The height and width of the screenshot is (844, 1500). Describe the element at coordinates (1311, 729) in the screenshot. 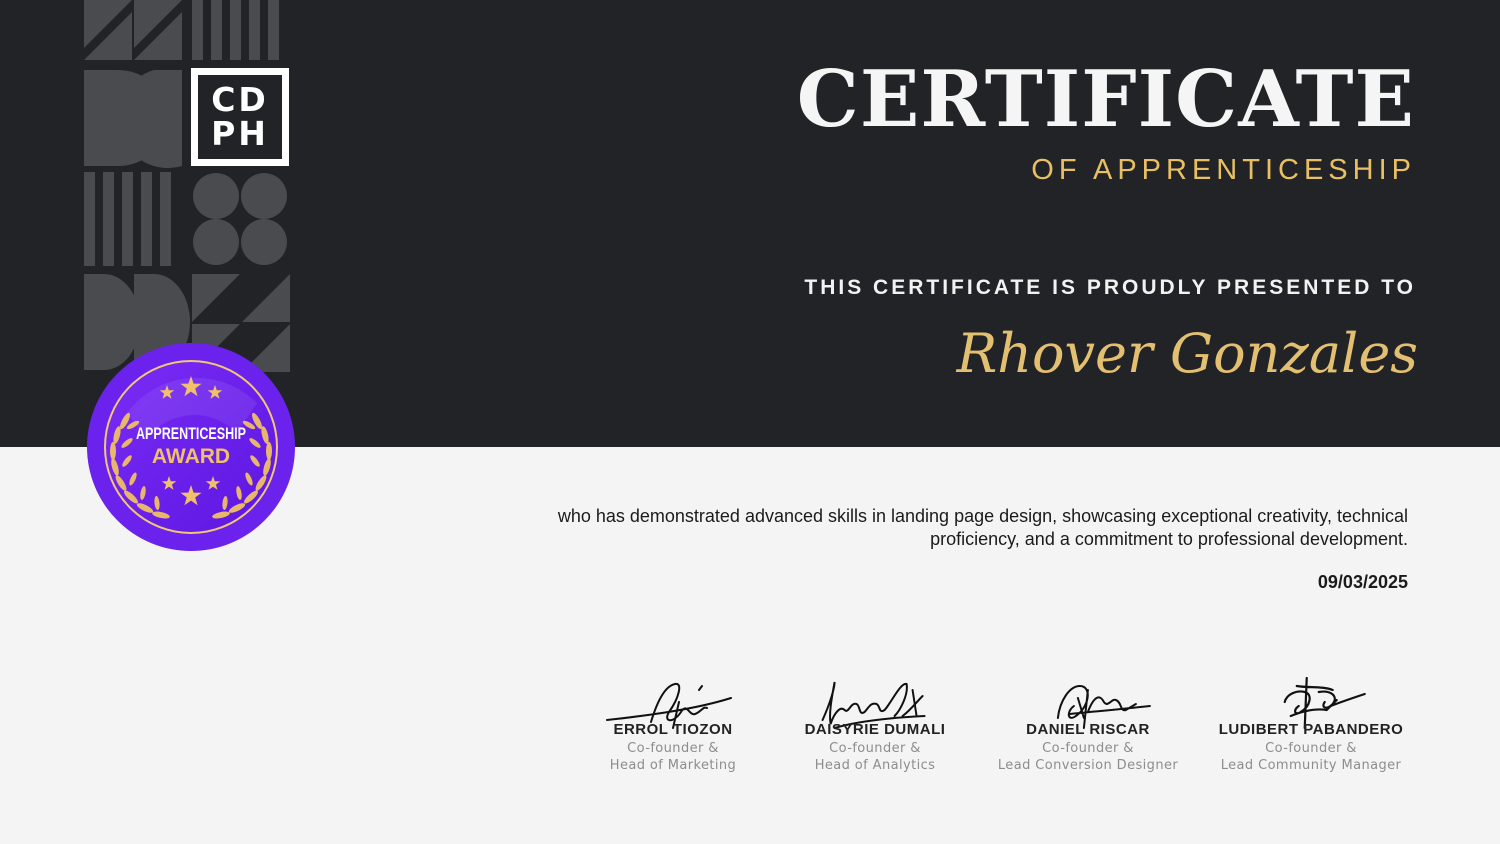

I see `signatory-name: LUDIBERT PABANDERO` at that location.